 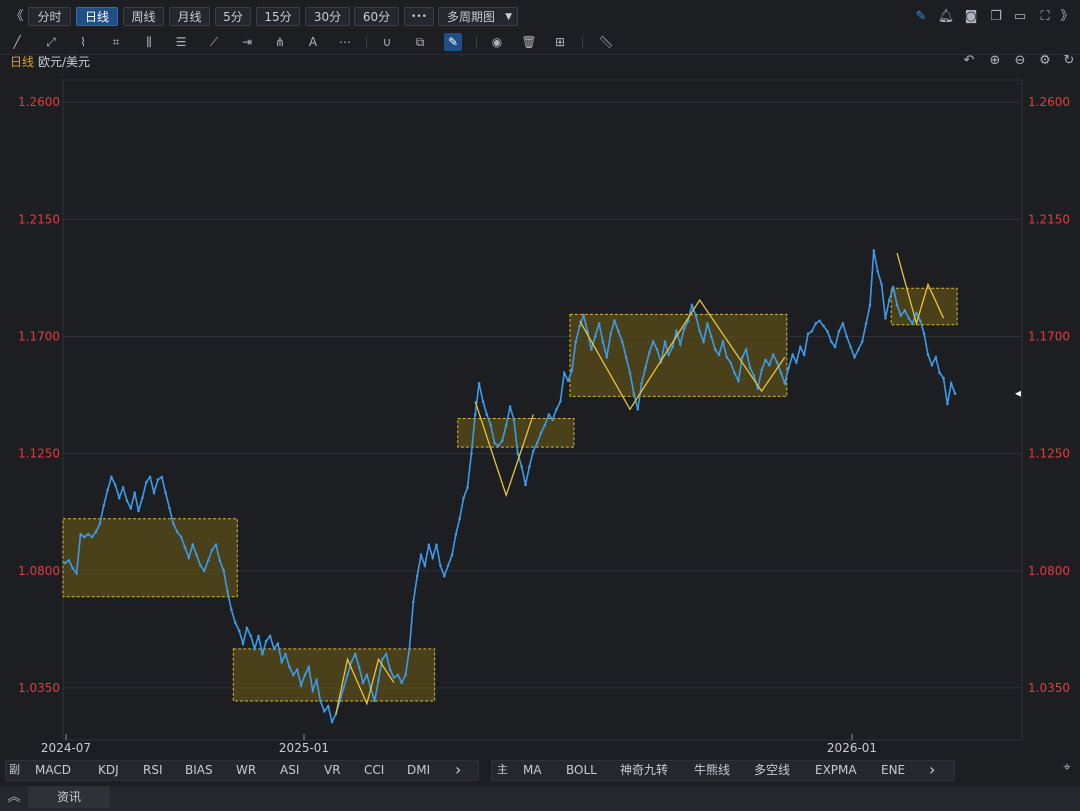 I want to click on indicator-expma: EXPMA, so click(x=836, y=770).